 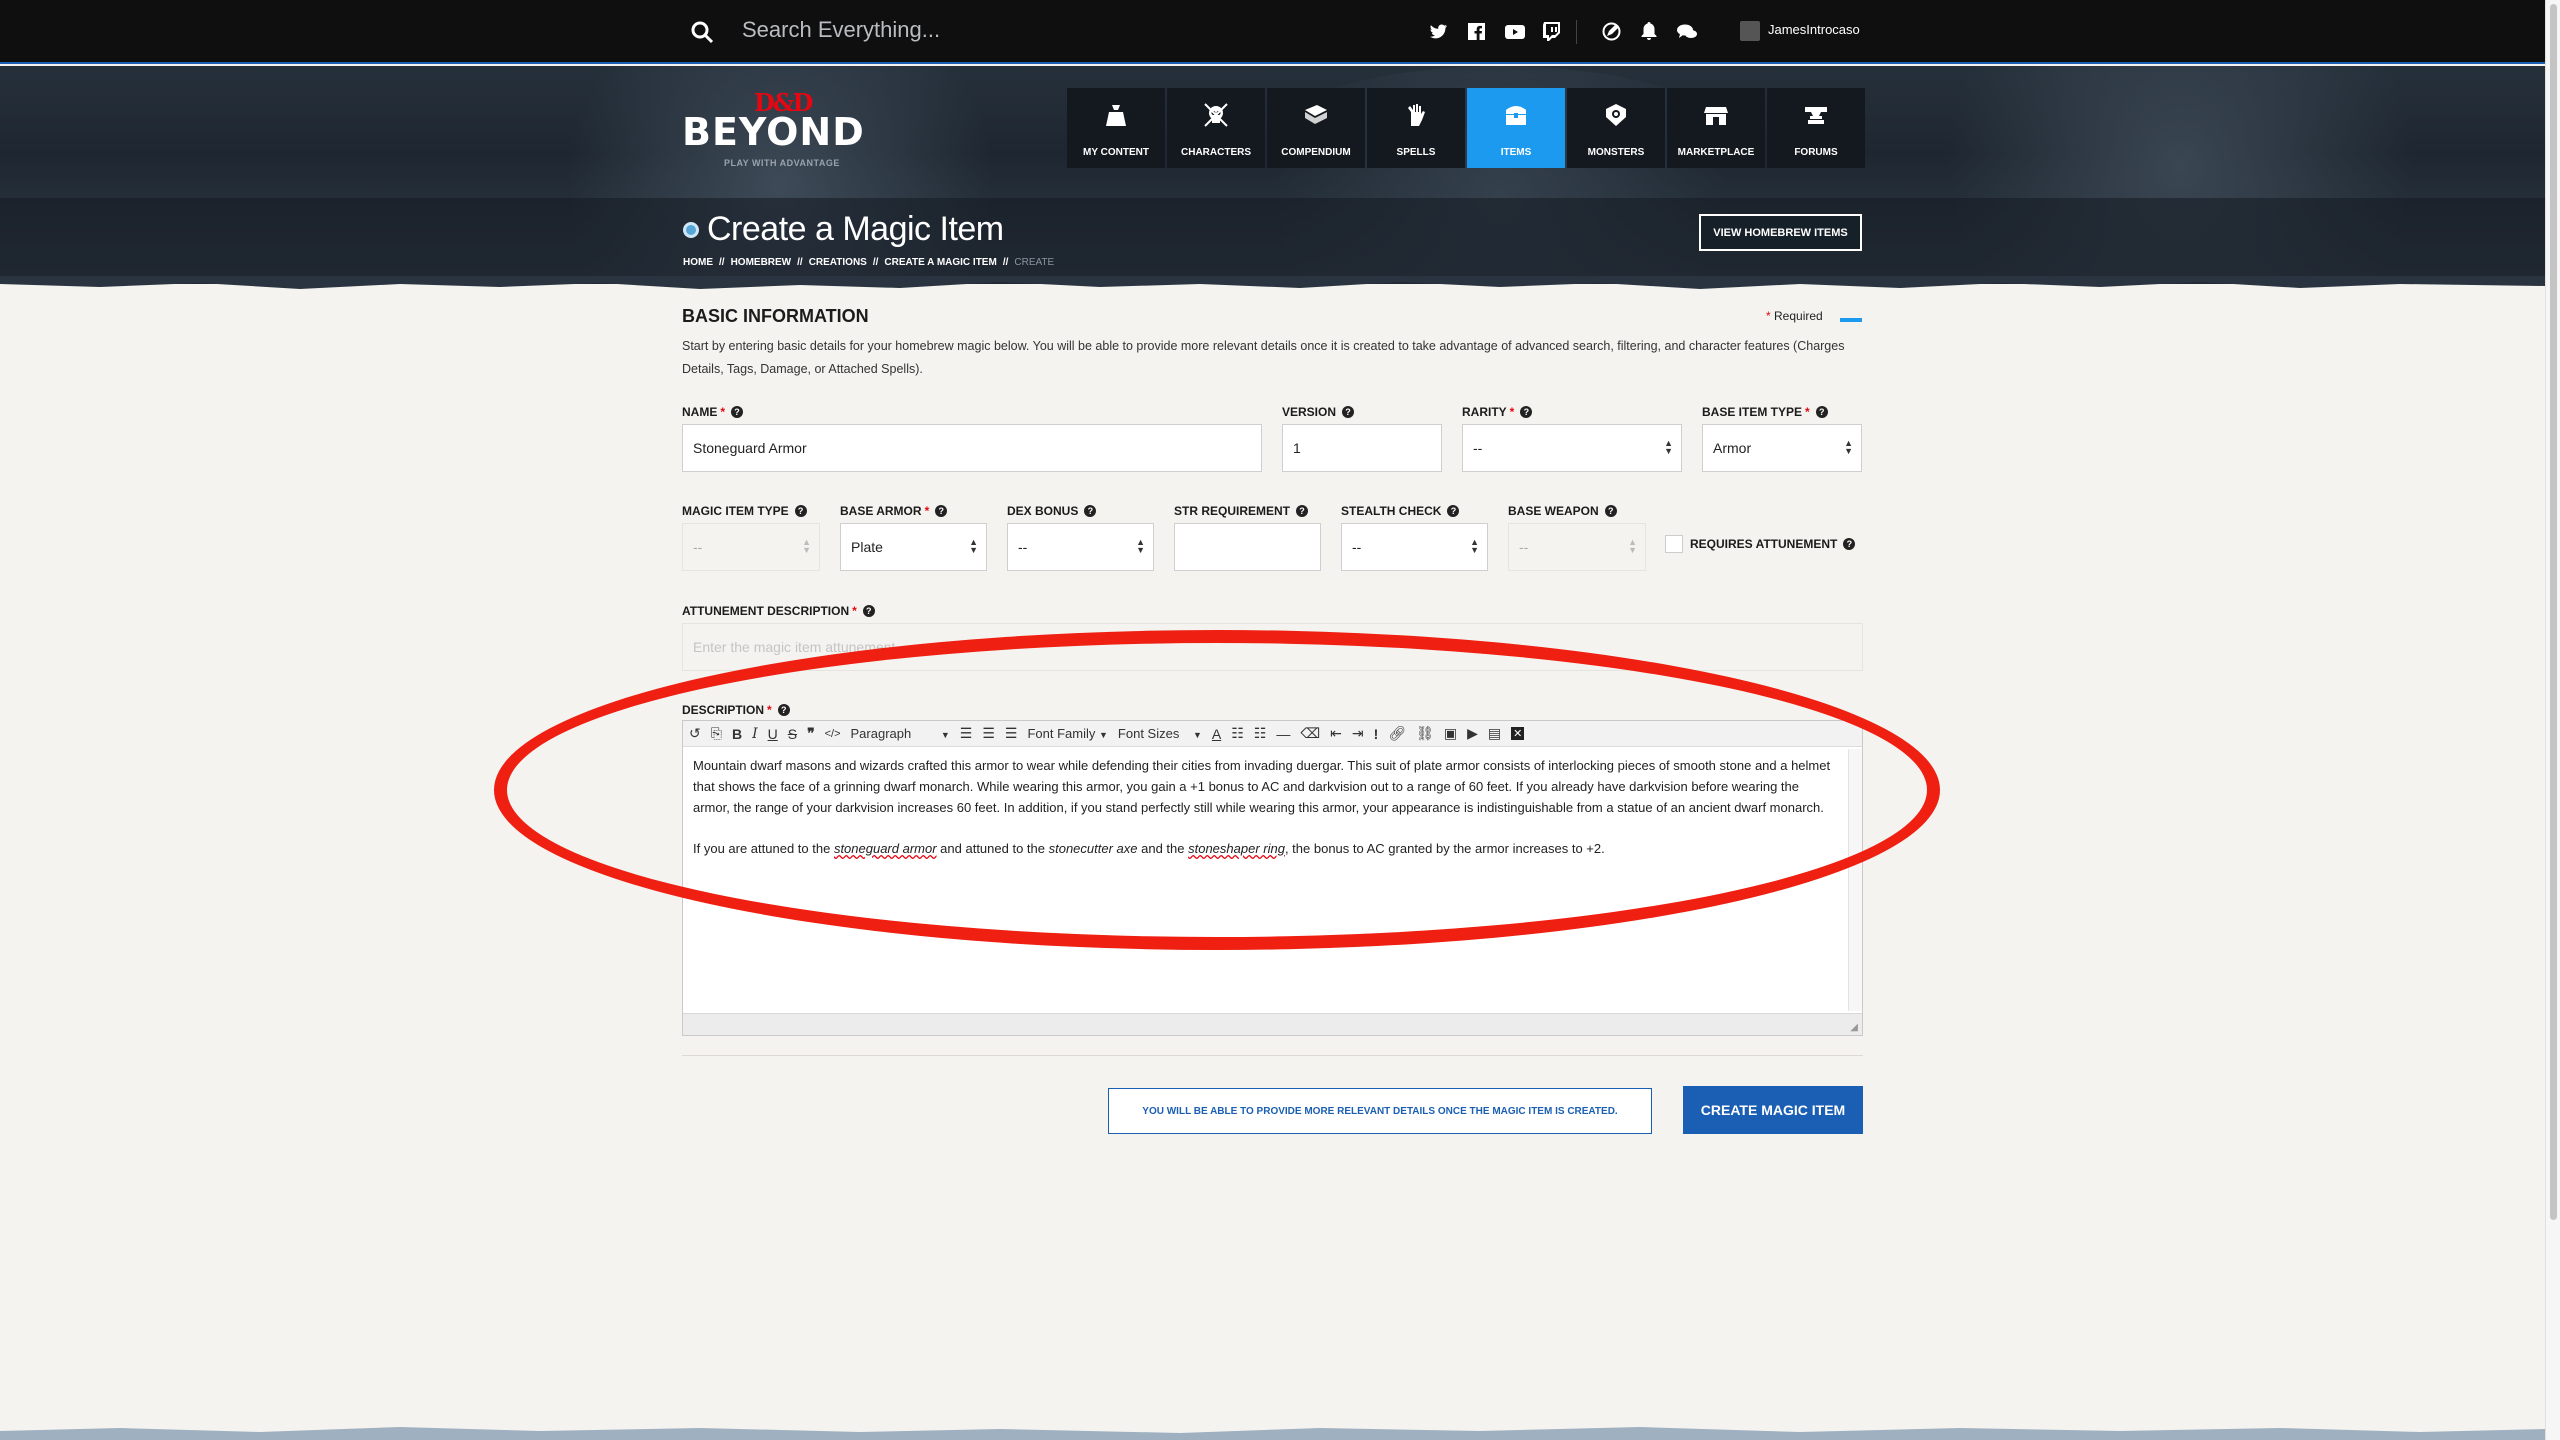 What do you see at coordinates (1616, 115) in the screenshot?
I see `monster-icon` at bounding box center [1616, 115].